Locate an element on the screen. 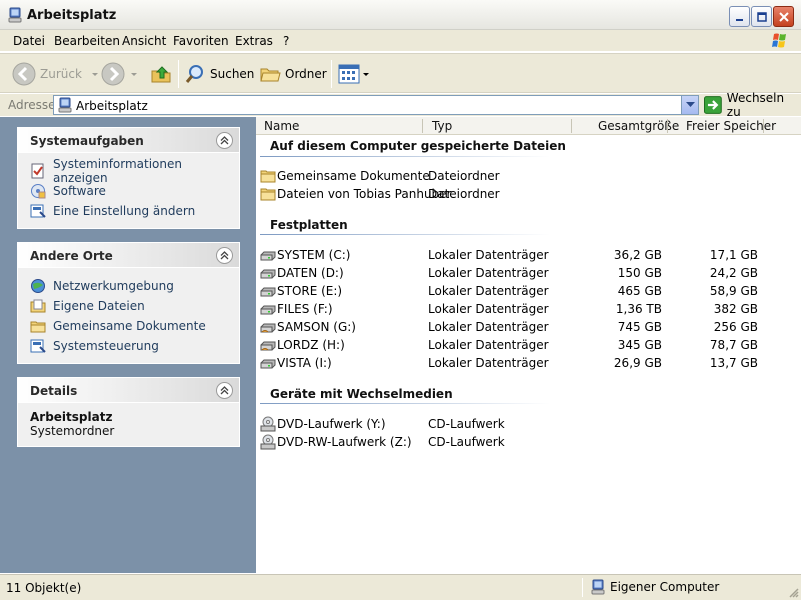  task-system-info: Systeminformationen anzeigen is located at coordinates (134, 171).